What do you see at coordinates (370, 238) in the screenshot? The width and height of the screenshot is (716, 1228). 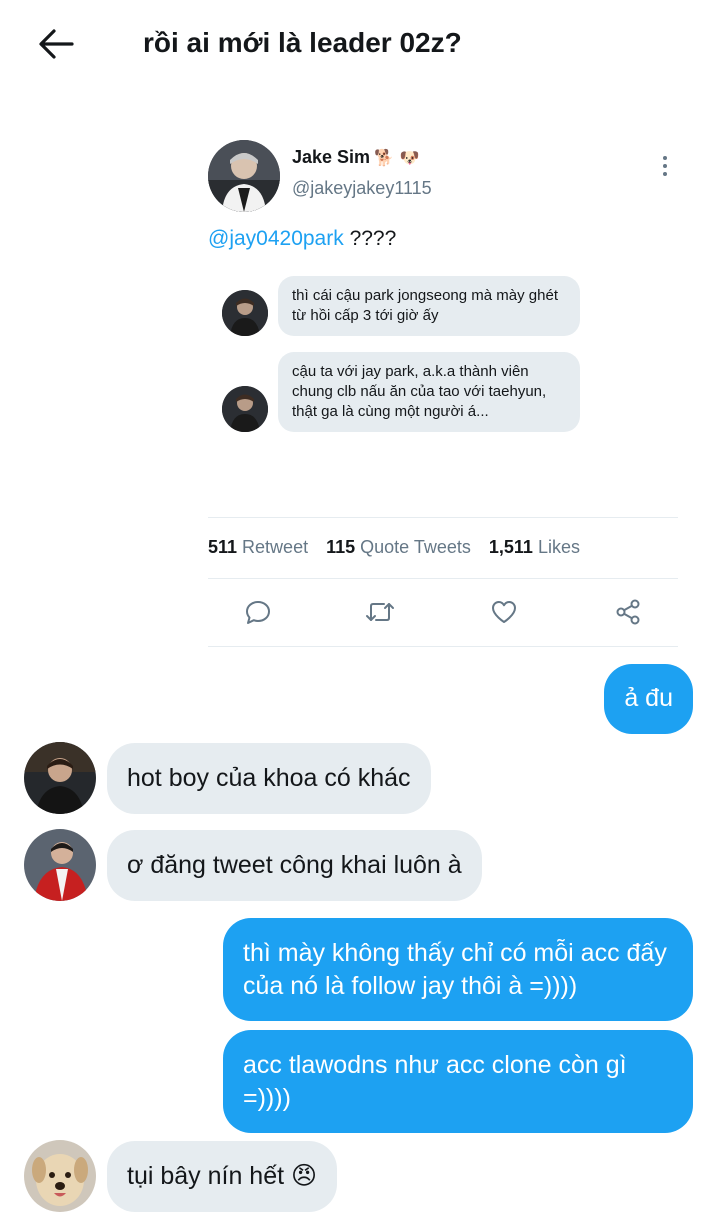 I see `tweet-text-rest: ????` at bounding box center [370, 238].